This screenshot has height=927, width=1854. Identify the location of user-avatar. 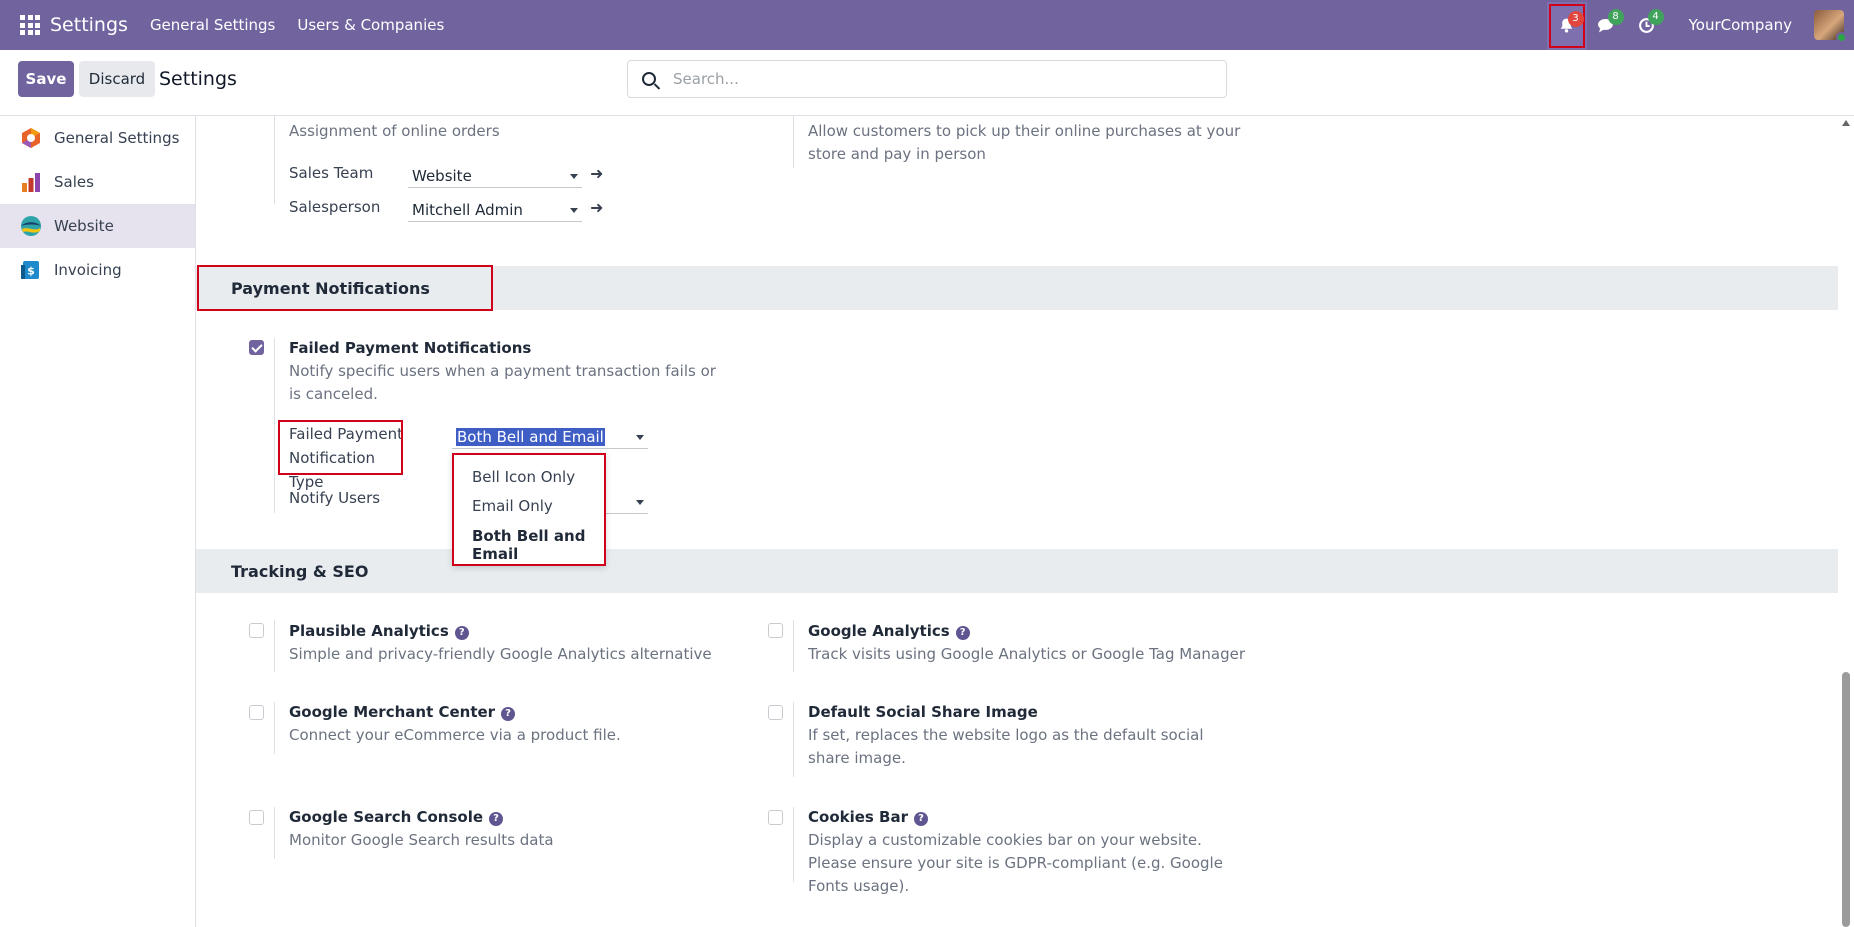
(1830, 26).